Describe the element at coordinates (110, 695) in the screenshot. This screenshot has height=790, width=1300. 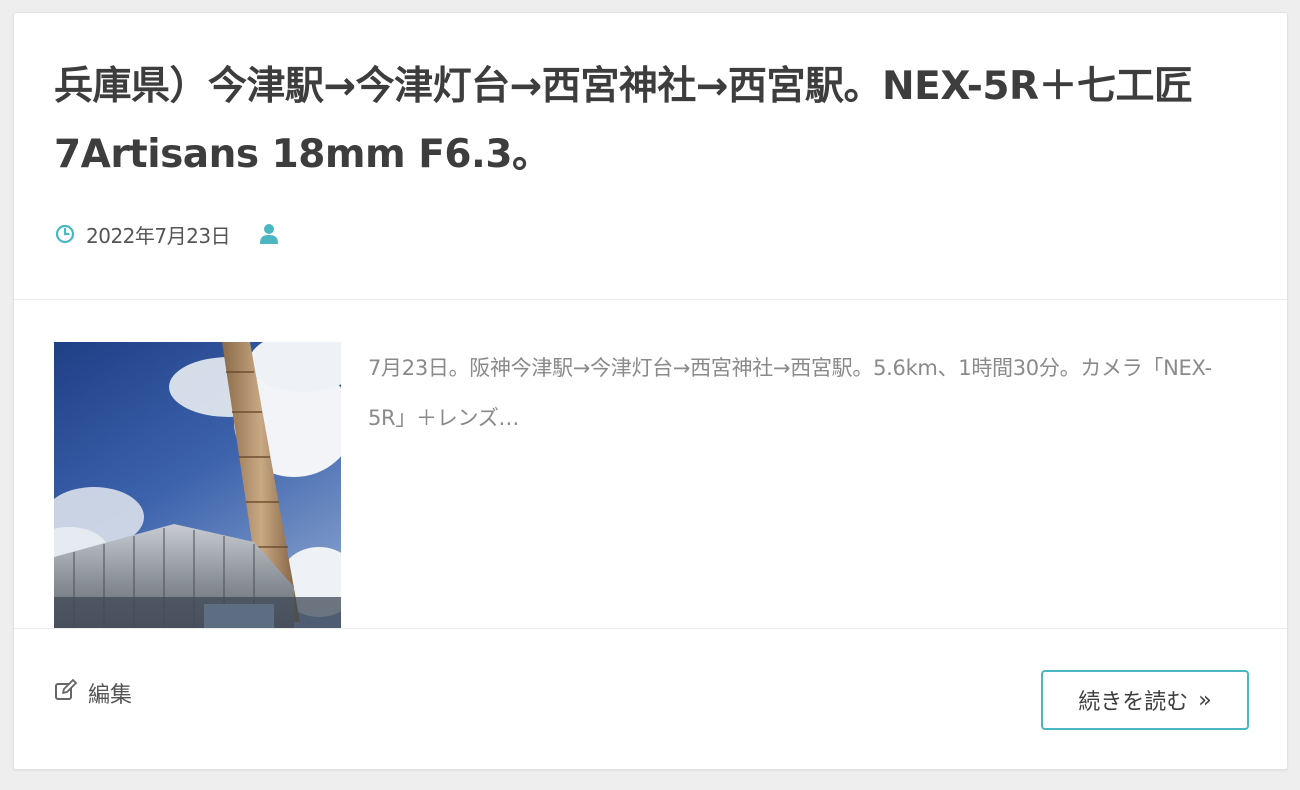
I see `edit-label: 編集` at that location.